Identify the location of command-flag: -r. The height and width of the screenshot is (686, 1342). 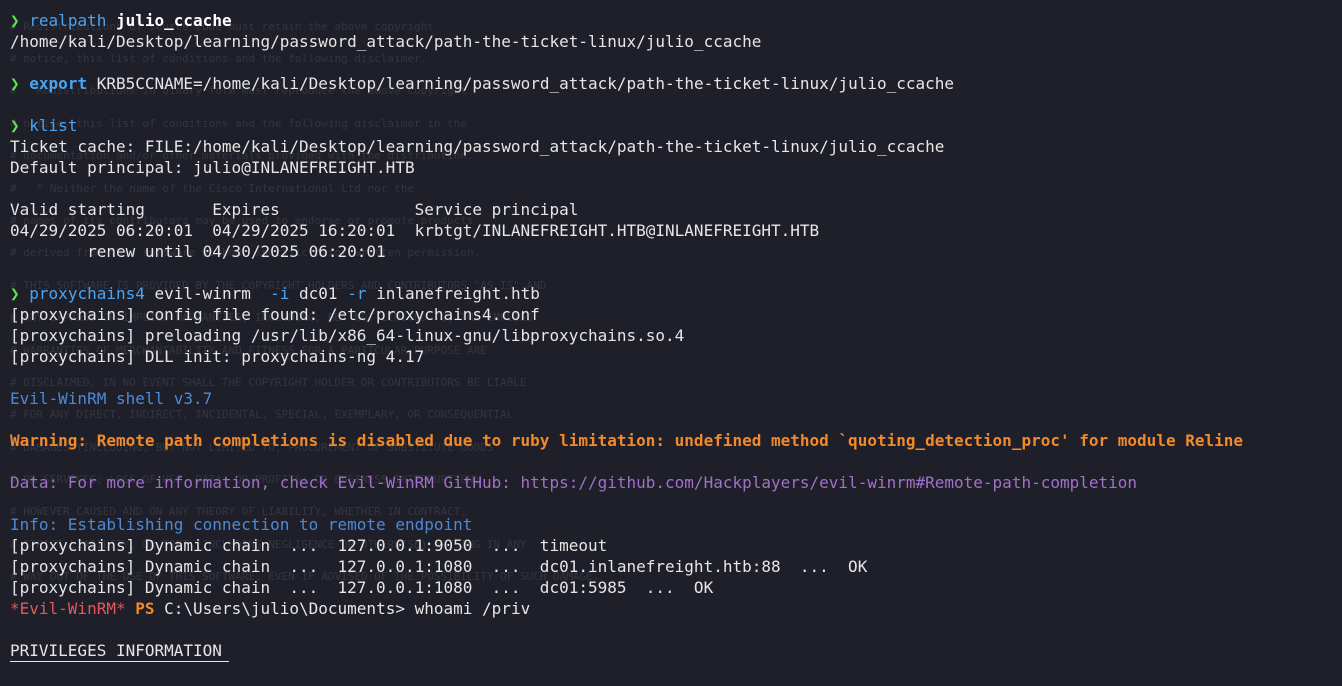
(357, 293).